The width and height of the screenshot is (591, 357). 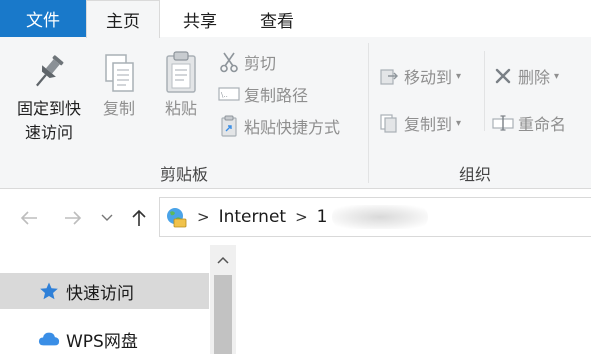 I want to click on pin-label-line2: 速访问, so click(x=48, y=132).